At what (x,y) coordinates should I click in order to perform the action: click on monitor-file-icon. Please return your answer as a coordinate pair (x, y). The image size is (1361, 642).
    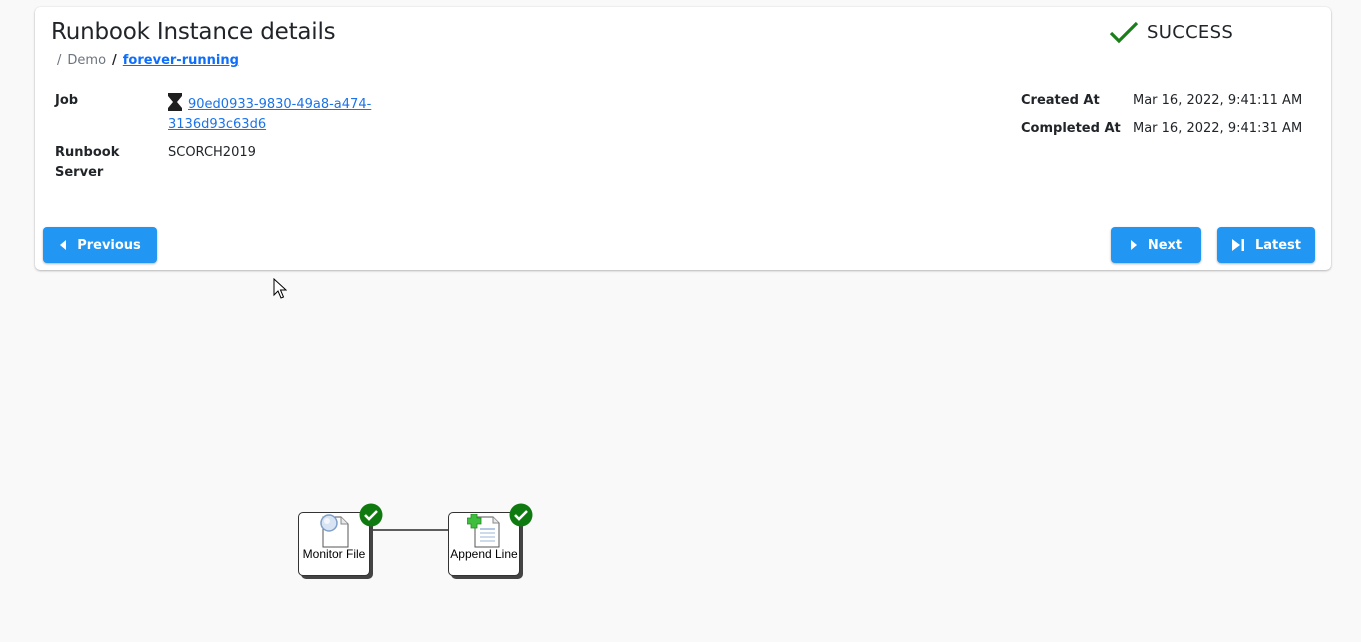
    Looking at the image, I should click on (334, 531).